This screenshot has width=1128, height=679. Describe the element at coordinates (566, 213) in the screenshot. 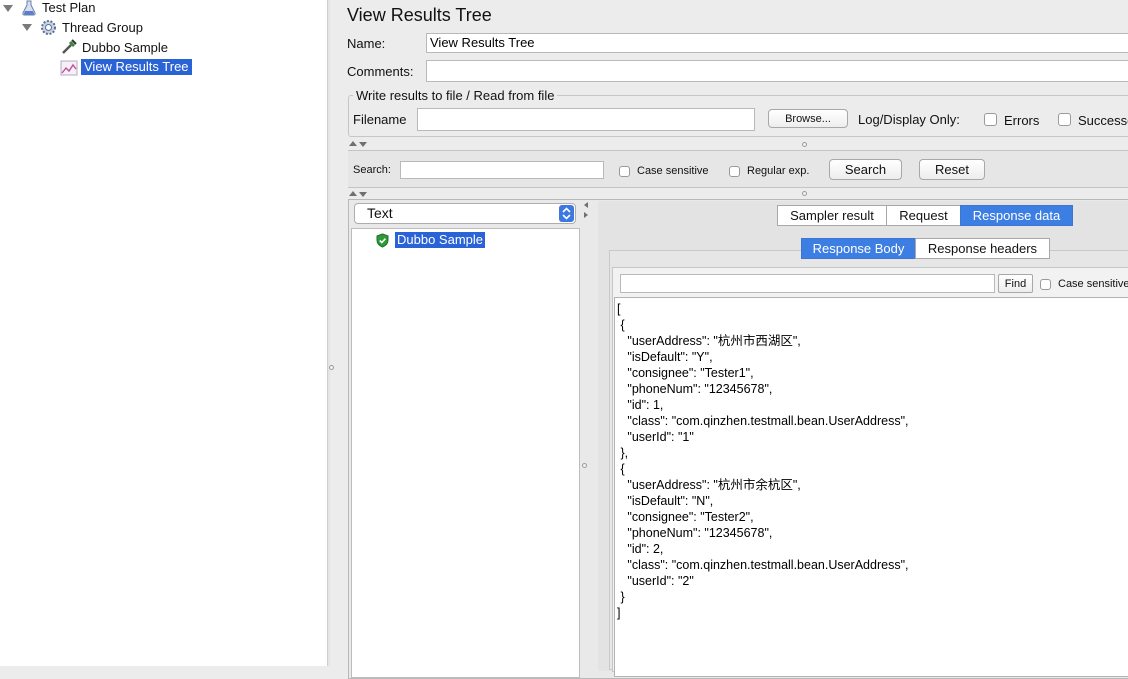

I see `chevron-updown-icon` at that location.